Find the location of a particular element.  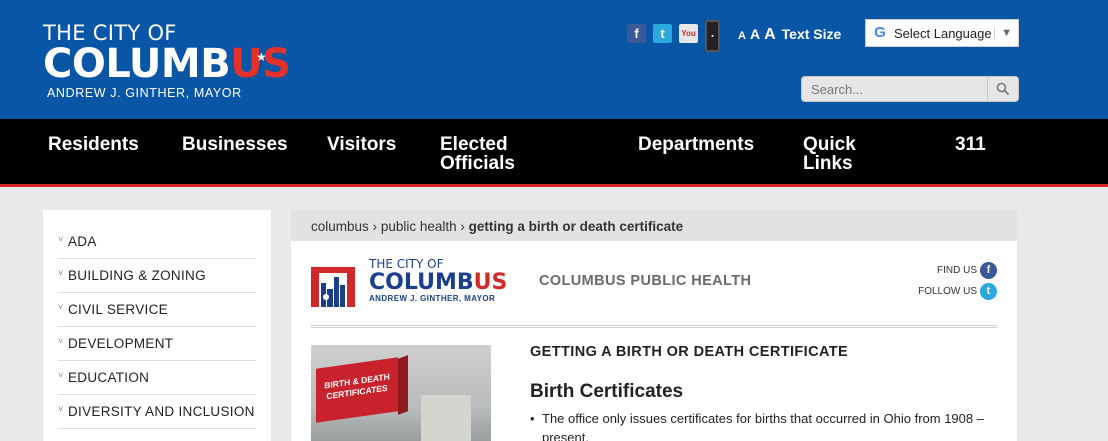

follow-us-link: FOLLOW US t is located at coordinates (957, 291).